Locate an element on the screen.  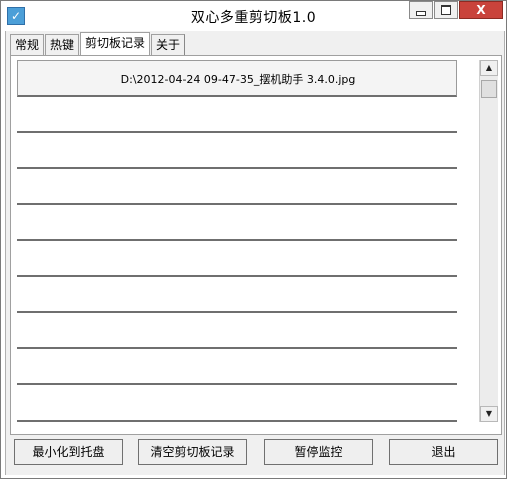
minimize-button is located at coordinates (421, 10).